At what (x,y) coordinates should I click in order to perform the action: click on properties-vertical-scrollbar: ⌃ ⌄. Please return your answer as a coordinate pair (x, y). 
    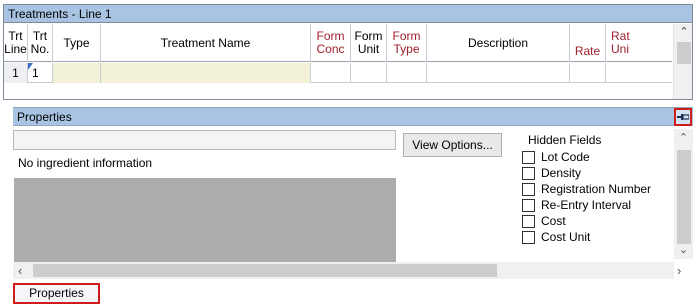
    Looking at the image, I should click on (683, 194).